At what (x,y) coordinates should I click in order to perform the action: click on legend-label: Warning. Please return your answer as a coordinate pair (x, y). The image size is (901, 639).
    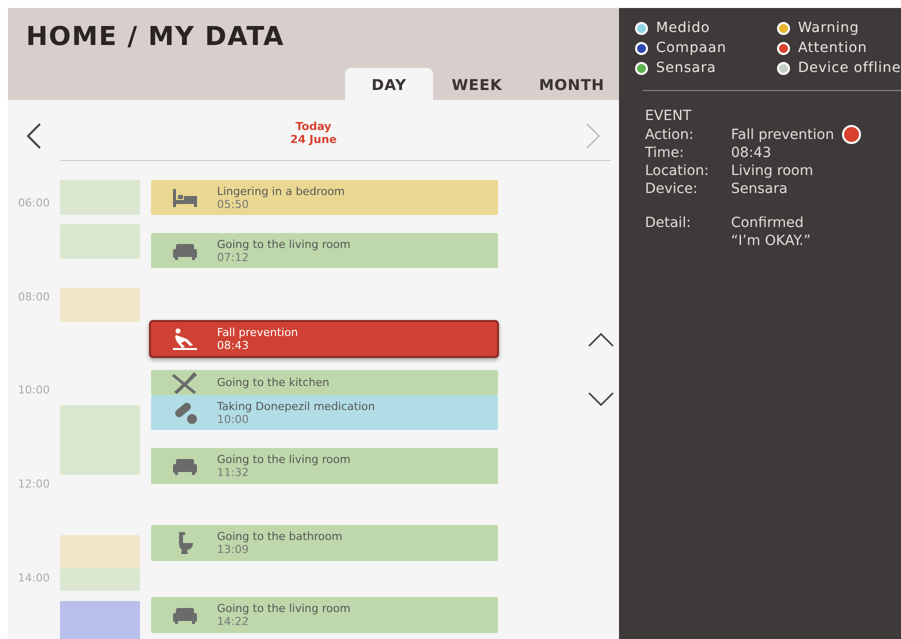
    Looking at the image, I should click on (829, 28).